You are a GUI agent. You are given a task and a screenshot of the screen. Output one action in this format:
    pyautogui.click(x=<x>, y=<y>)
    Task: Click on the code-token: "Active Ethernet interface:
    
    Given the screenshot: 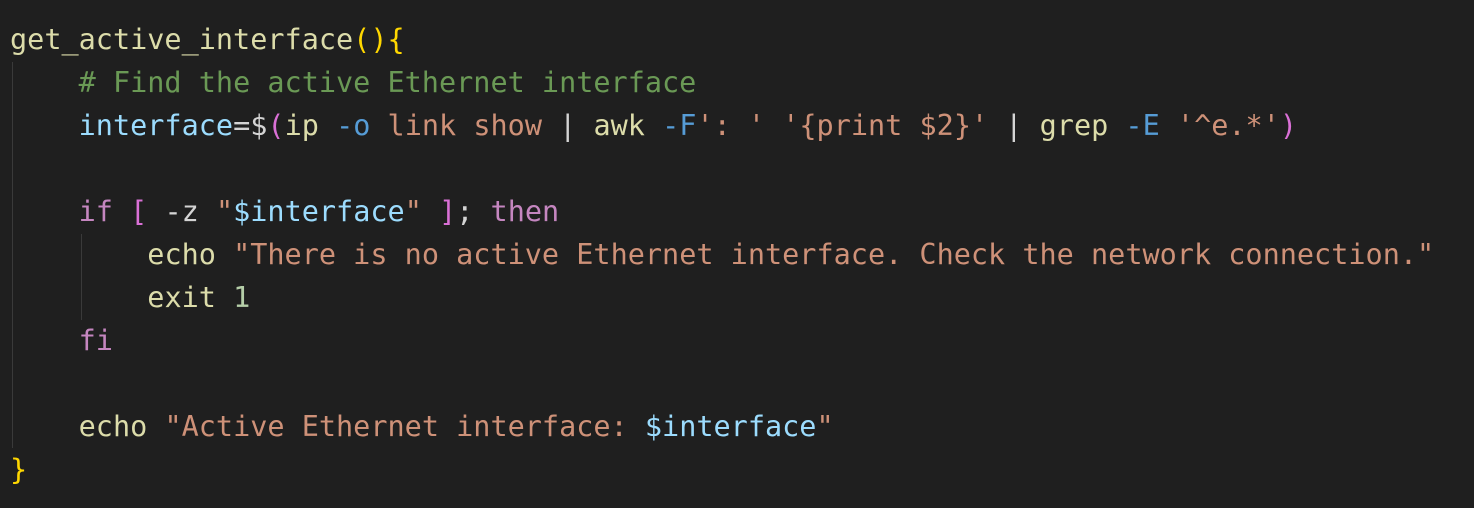 What is the action you would take?
    pyautogui.click(x=404, y=426)
    